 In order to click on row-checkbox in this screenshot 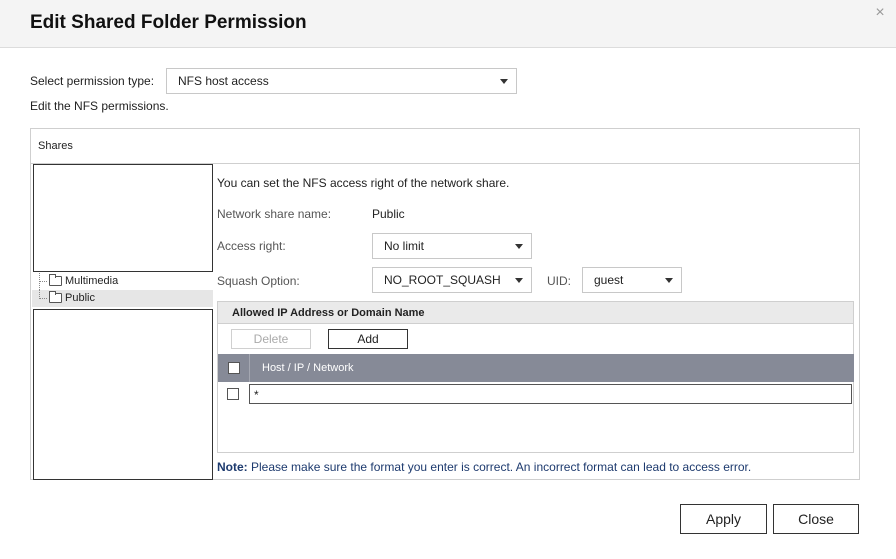, I will do `click(233, 394)`.